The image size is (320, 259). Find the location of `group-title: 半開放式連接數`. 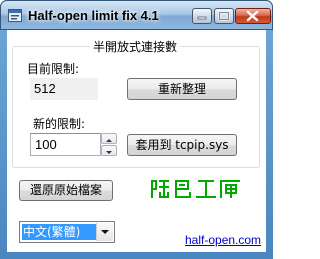

group-title: 半開放式連接數 is located at coordinates (135, 46).